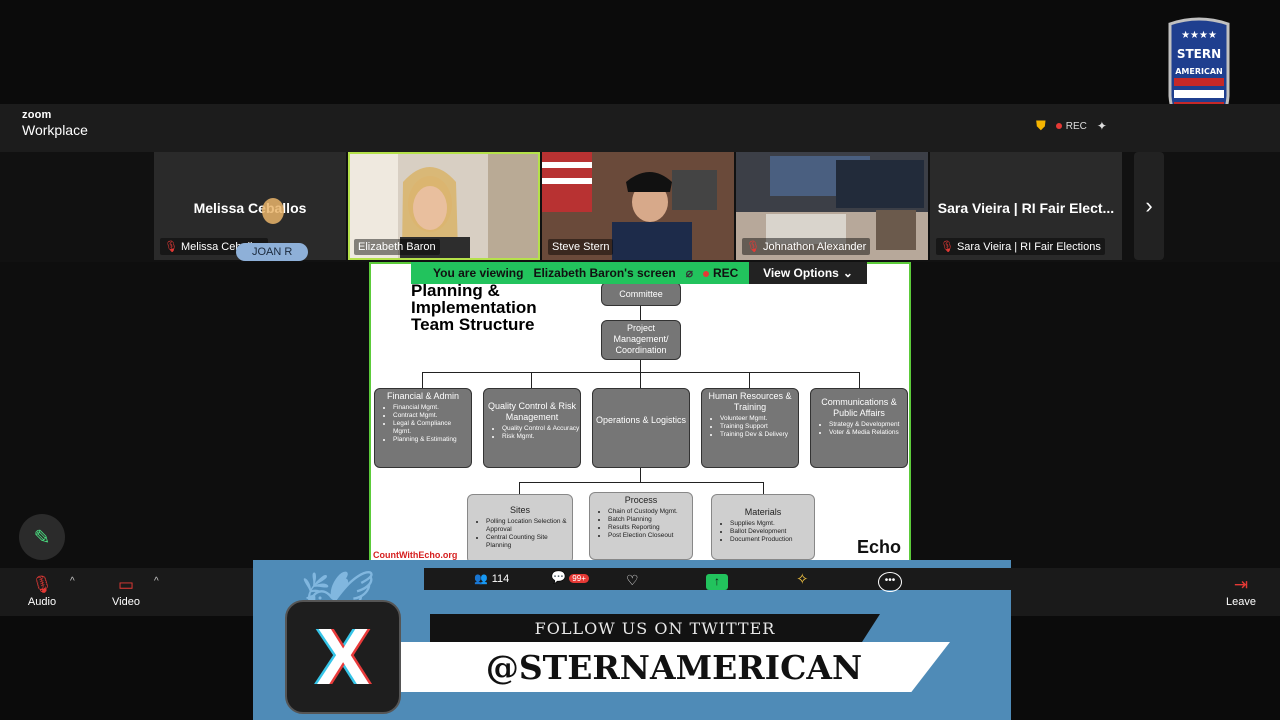  I want to click on share-button: ↑, so click(717, 582).